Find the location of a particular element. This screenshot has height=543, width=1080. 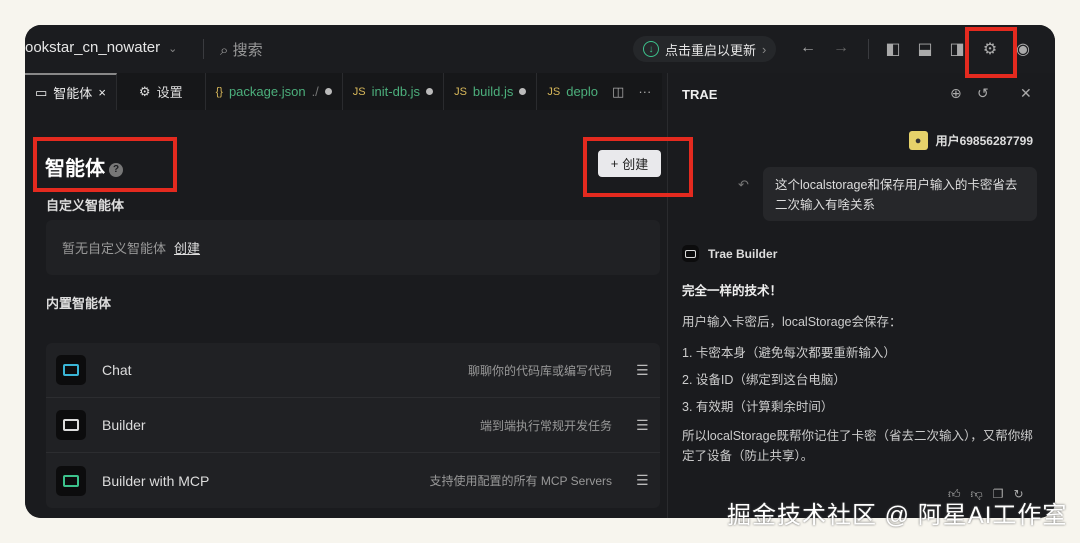

avatar: ● is located at coordinates (918, 140).